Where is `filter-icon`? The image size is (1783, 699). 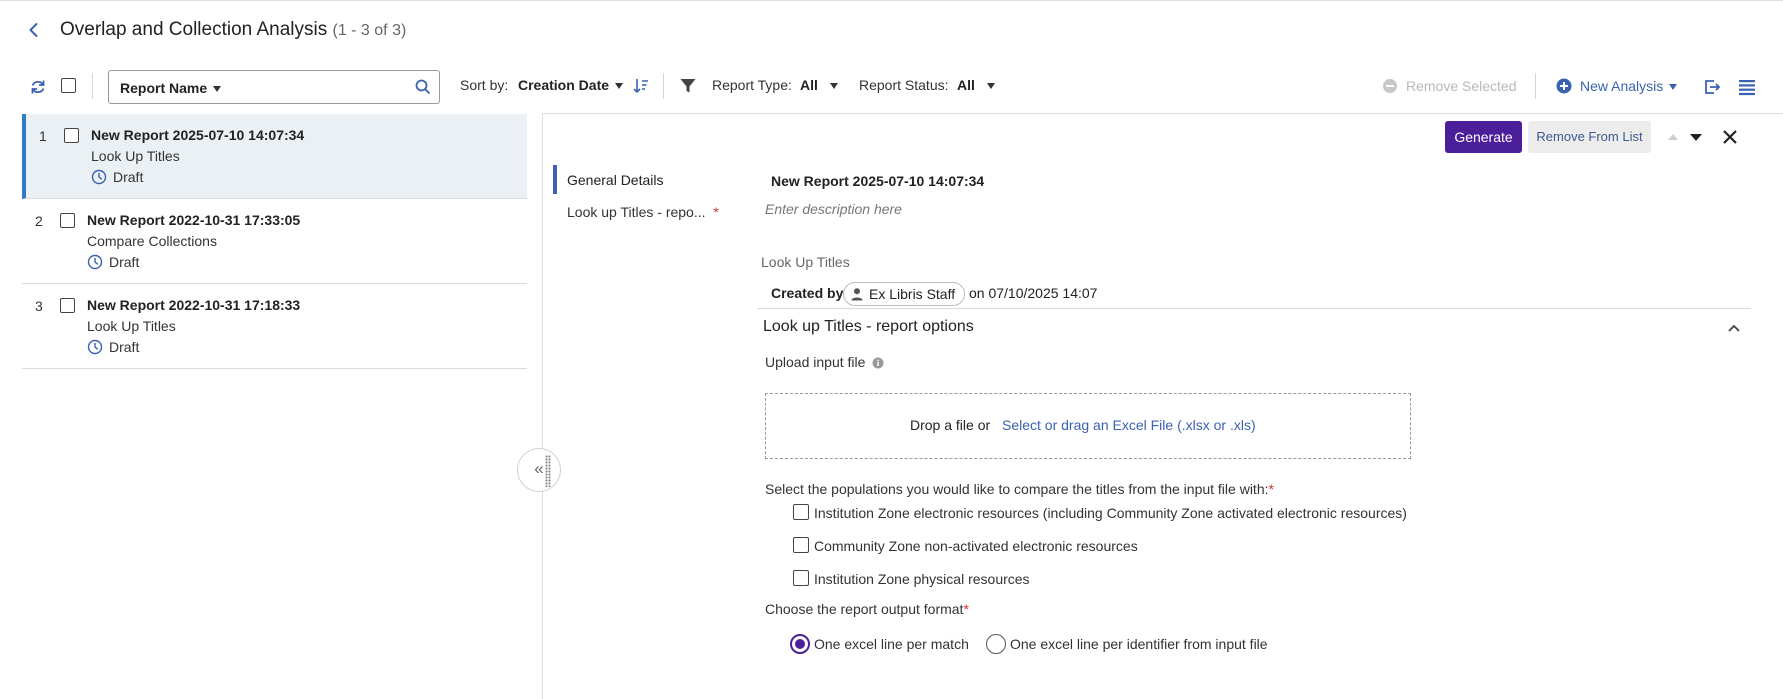
filter-icon is located at coordinates (688, 86).